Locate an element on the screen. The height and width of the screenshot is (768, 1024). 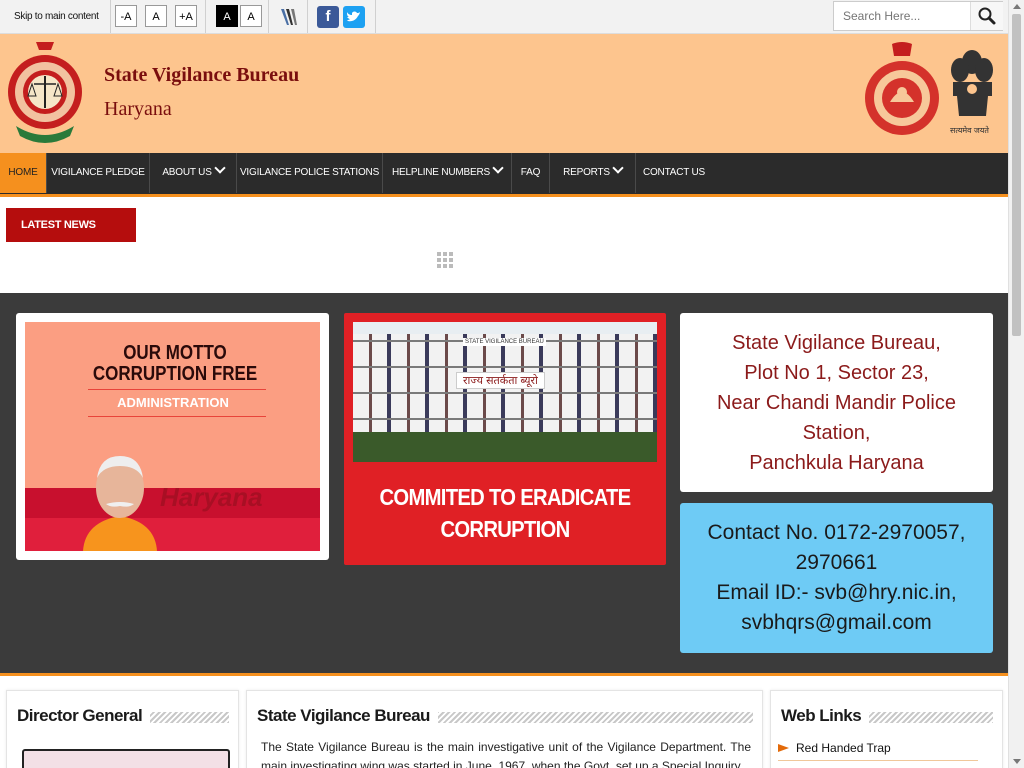
emblem-caption: सत्यमेव जयते is located at coordinates (969, 130).